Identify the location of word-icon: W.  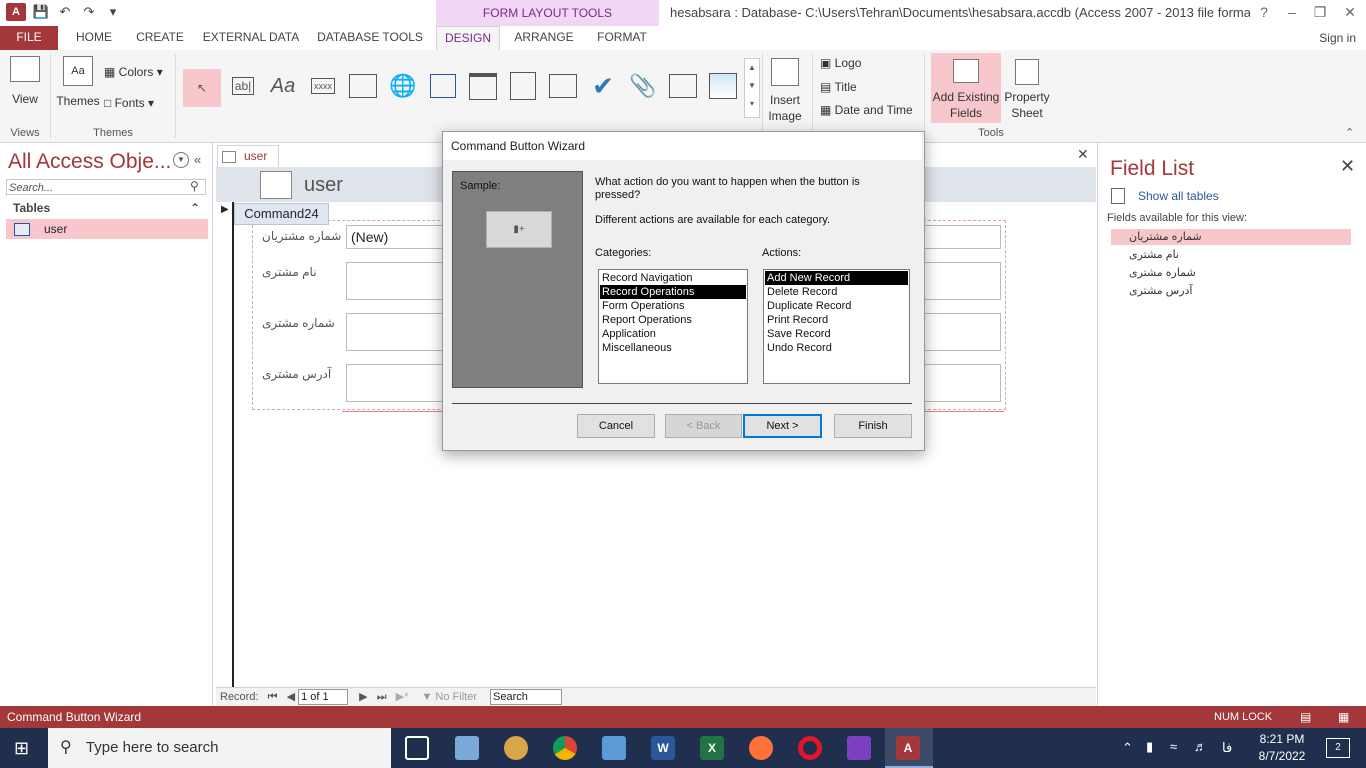
(663, 748).